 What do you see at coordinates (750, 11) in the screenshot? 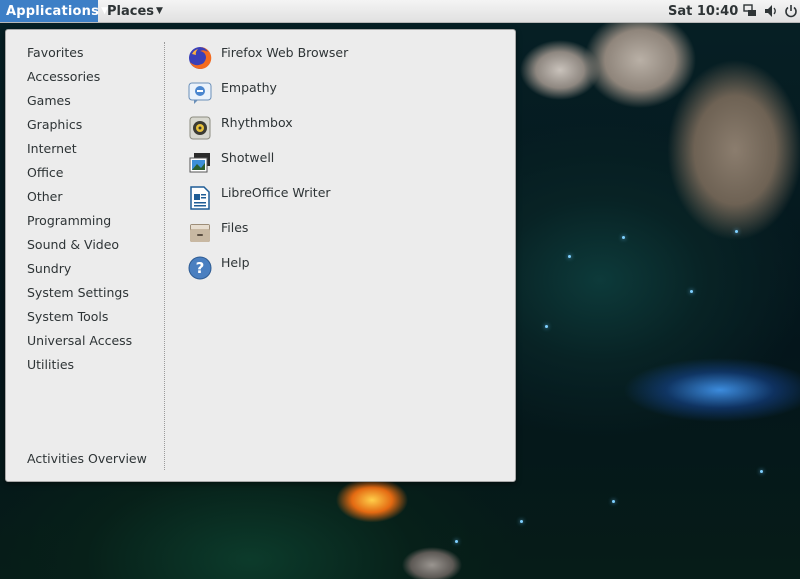
I see `network-icon` at bounding box center [750, 11].